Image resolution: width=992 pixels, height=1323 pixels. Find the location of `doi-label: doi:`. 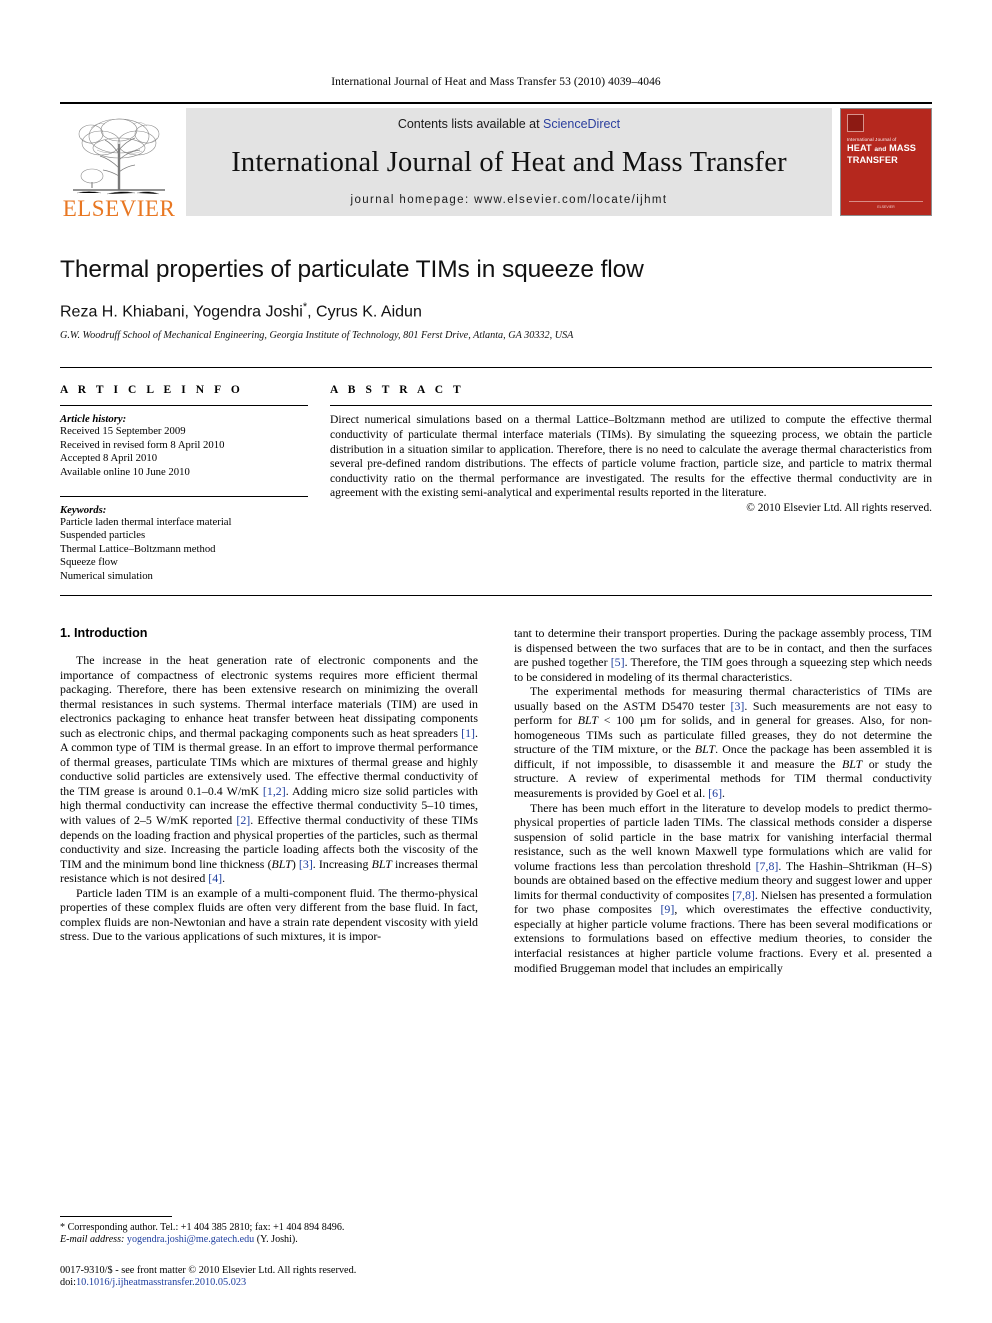

doi-label: doi: is located at coordinates (68, 1283).